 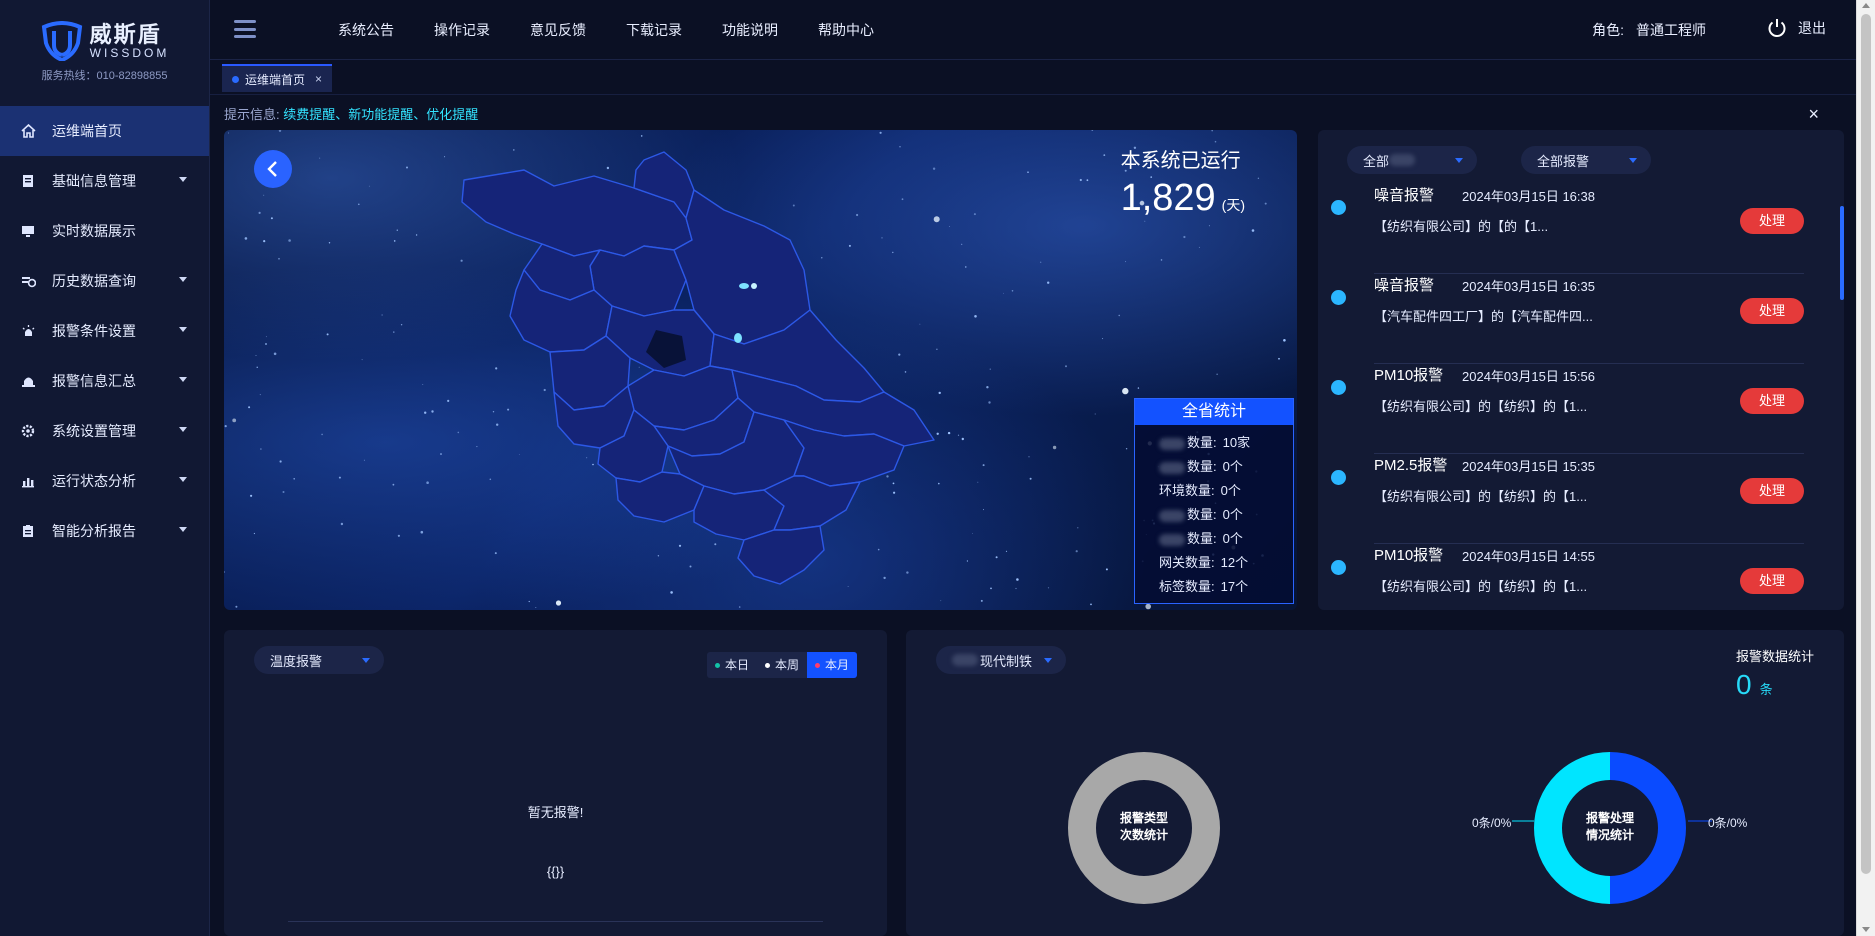 What do you see at coordinates (28, 481) in the screenshot?
I see `bar-chart-icon` at bounding box center [28, 481].